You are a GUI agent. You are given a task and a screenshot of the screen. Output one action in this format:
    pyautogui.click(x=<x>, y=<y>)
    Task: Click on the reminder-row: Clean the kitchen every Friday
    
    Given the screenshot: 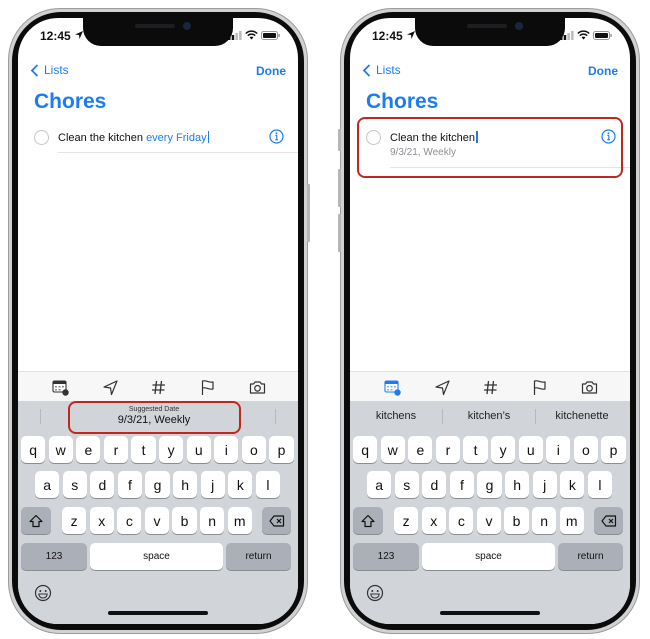 What is the action you would take?
    pyautogui.click(x=158, y=143)
    